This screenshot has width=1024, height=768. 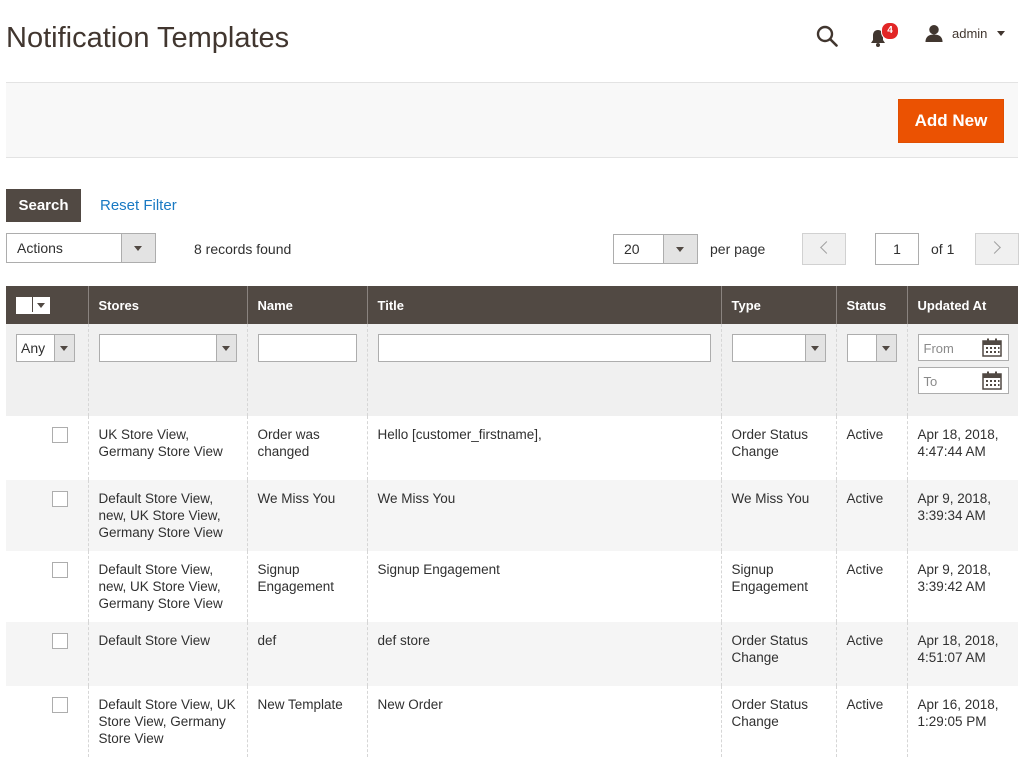 I want to click on current-page-input, so click(x=897, y=249).